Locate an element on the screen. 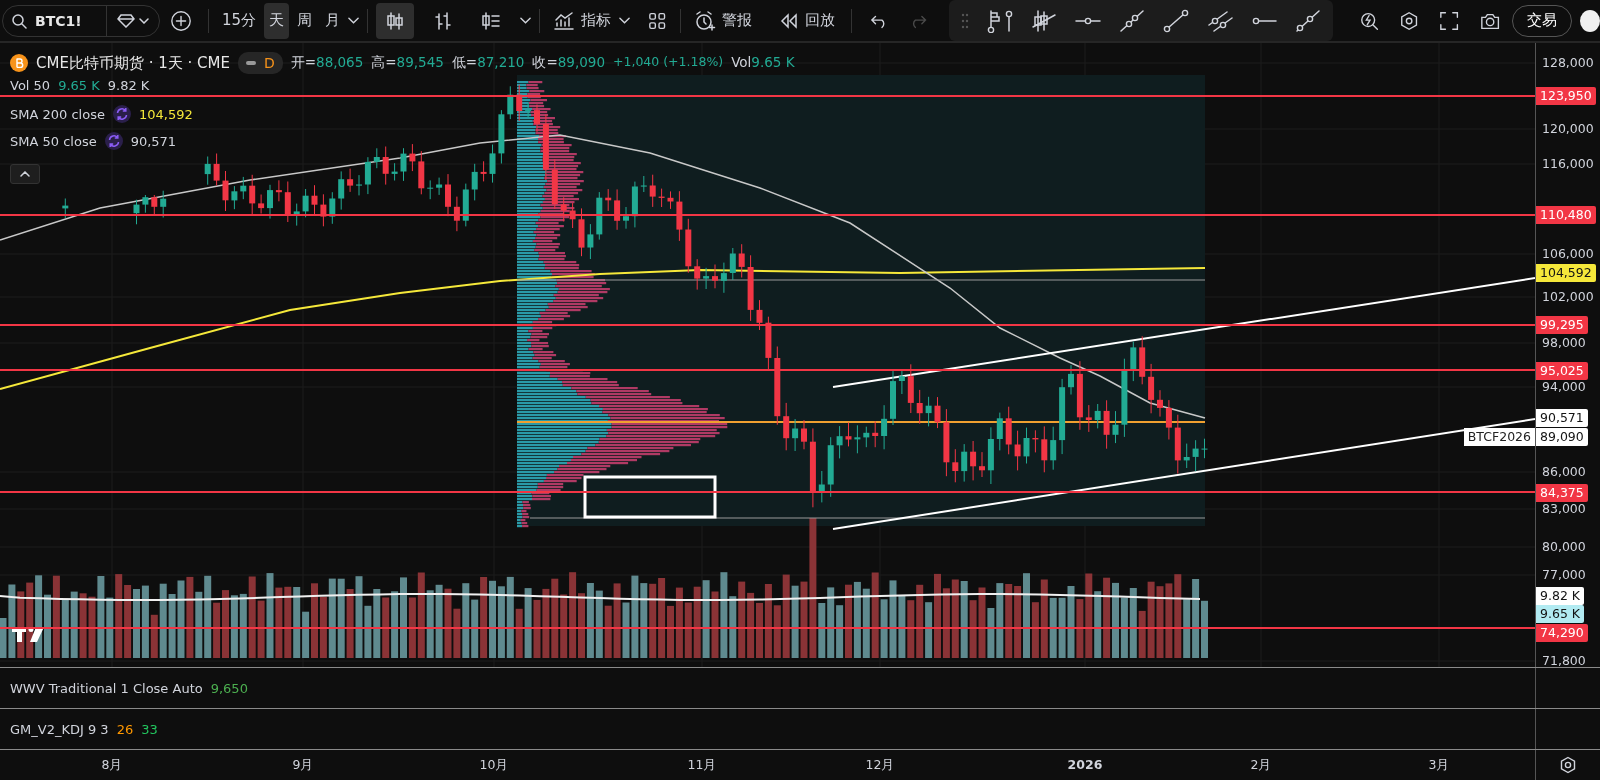  price-label: 110,480 is located at coordinates (1566, 215).